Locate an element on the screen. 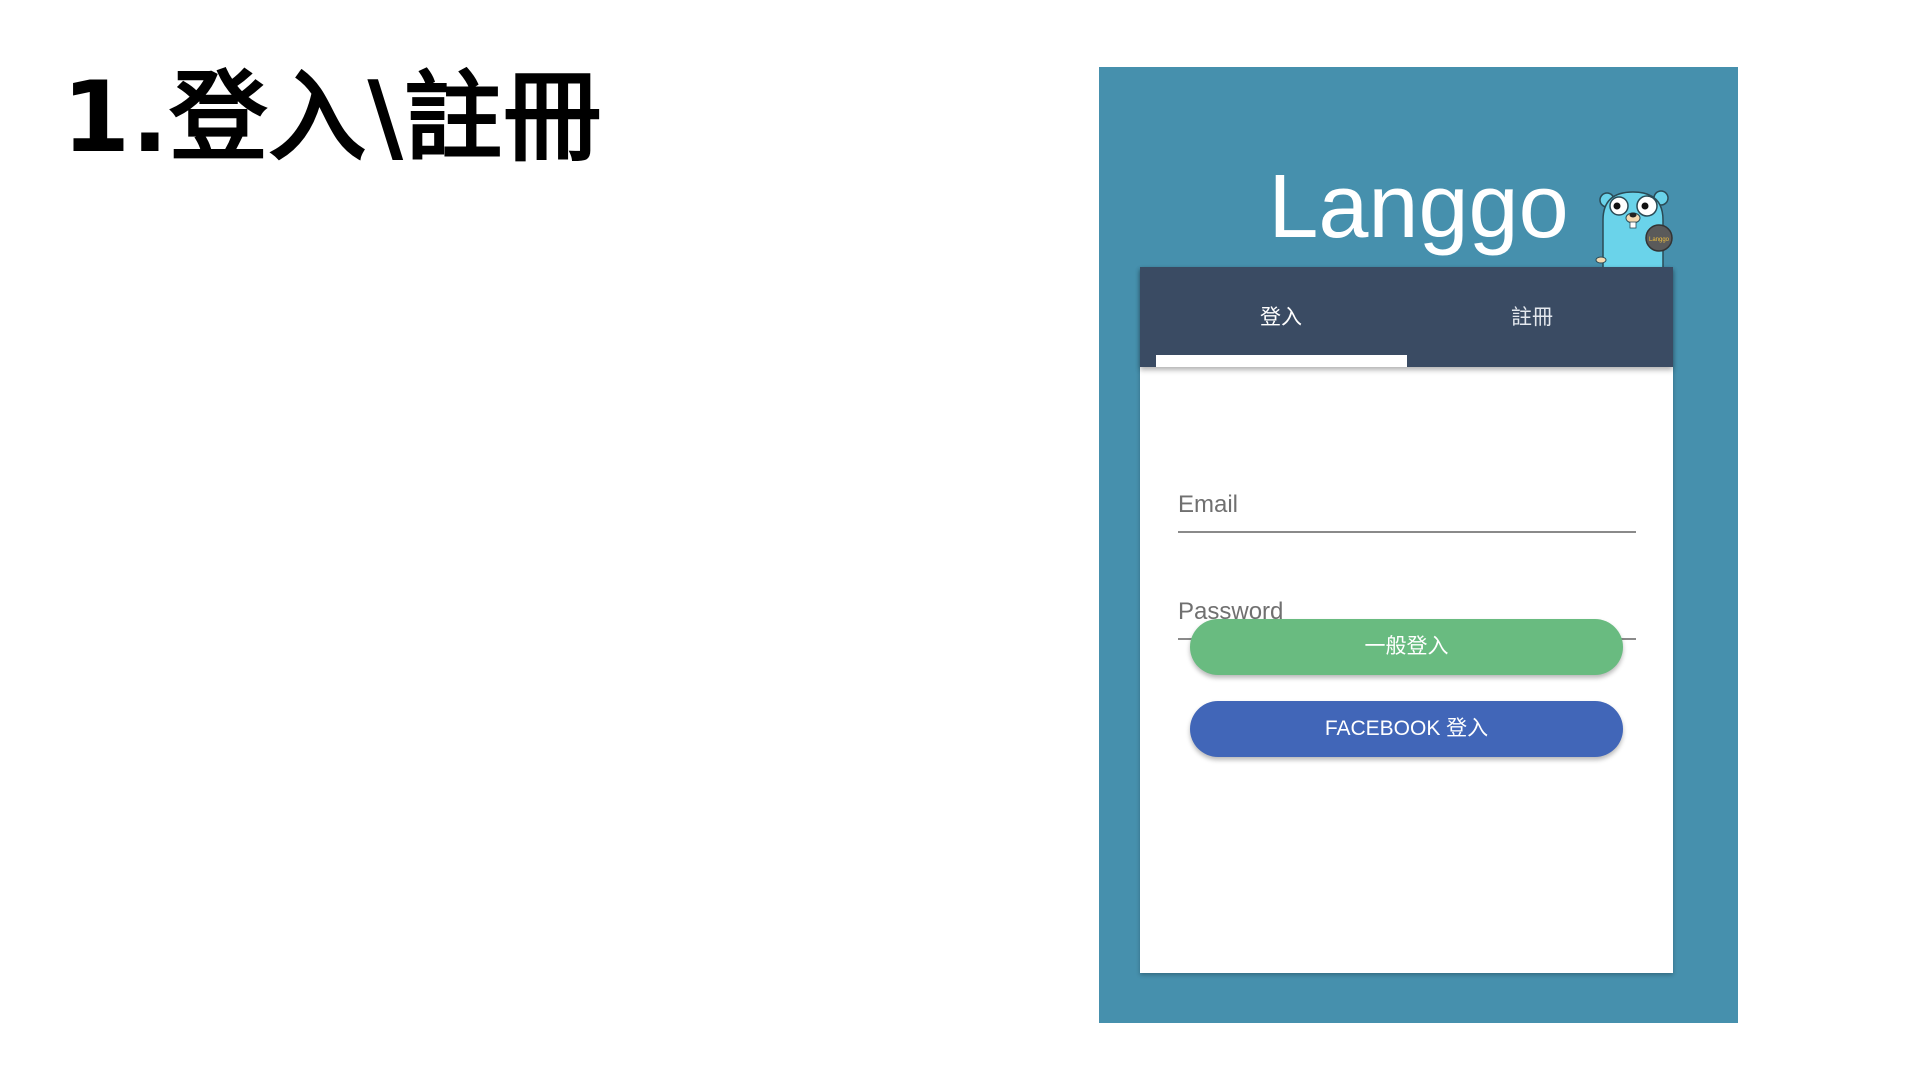 The height and width of the screenshot is (1080, 1920). email-field is located at coordinates (1407, 509).